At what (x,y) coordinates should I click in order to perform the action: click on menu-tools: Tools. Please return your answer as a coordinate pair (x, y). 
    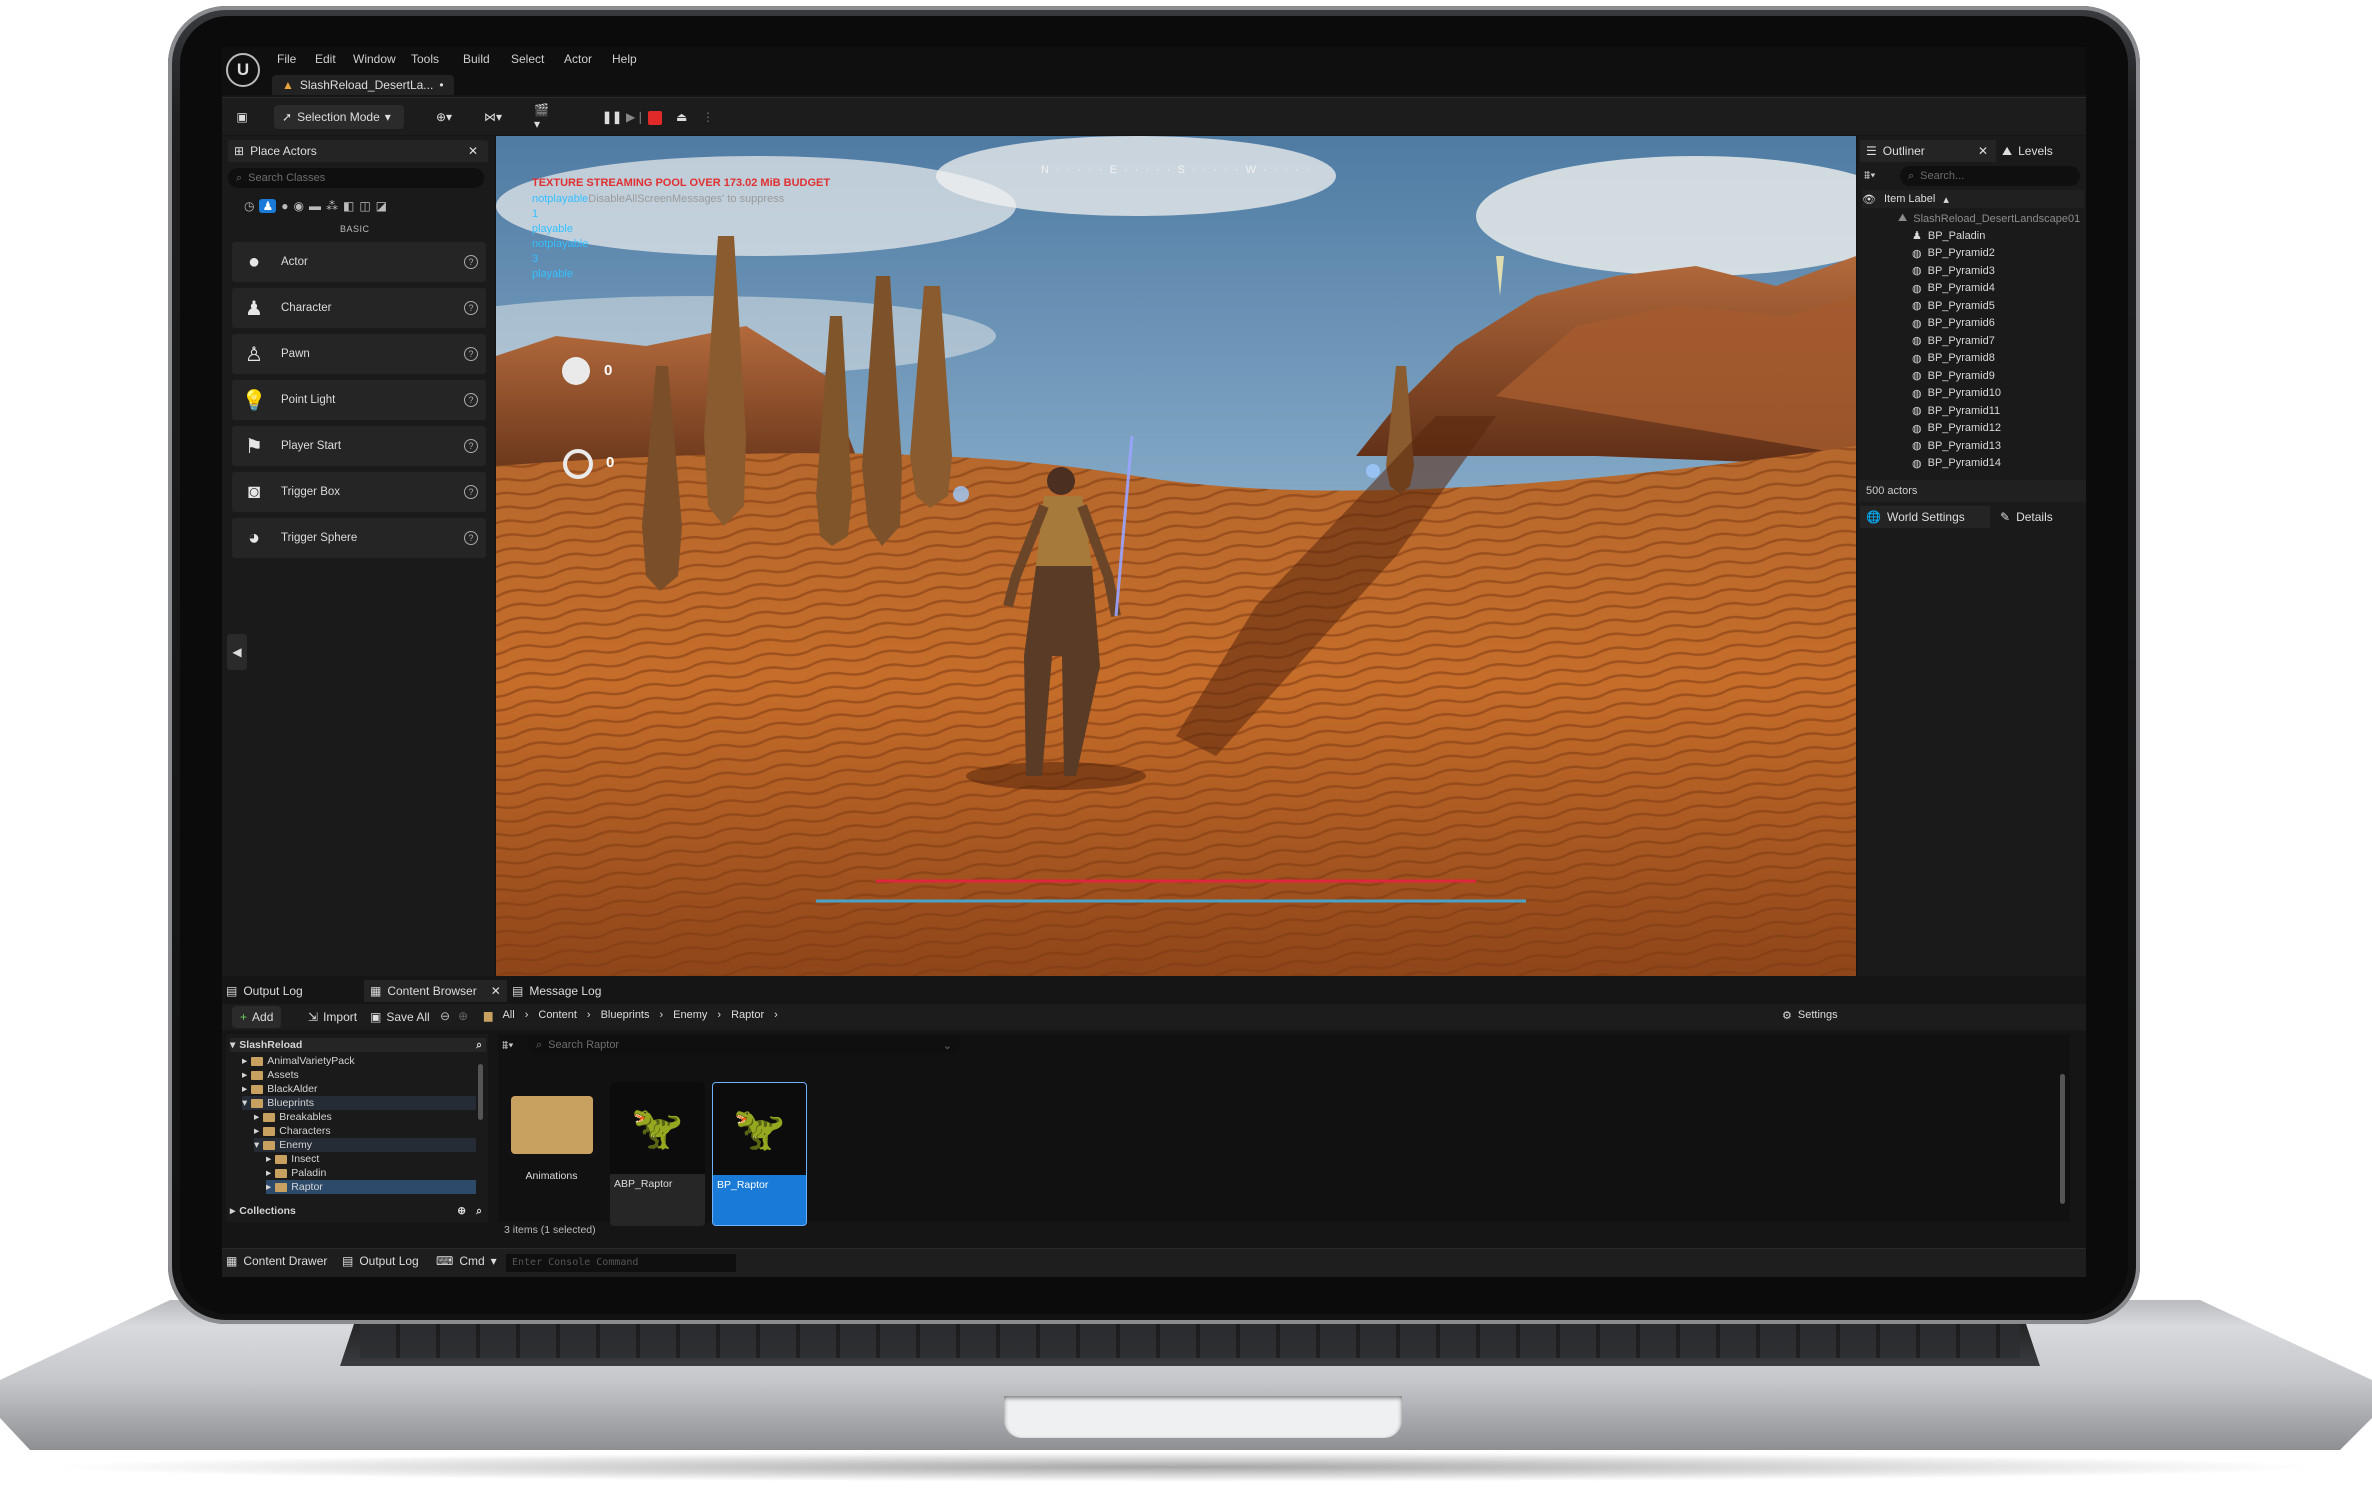
    Looking at the image, I should click on (425, 59).